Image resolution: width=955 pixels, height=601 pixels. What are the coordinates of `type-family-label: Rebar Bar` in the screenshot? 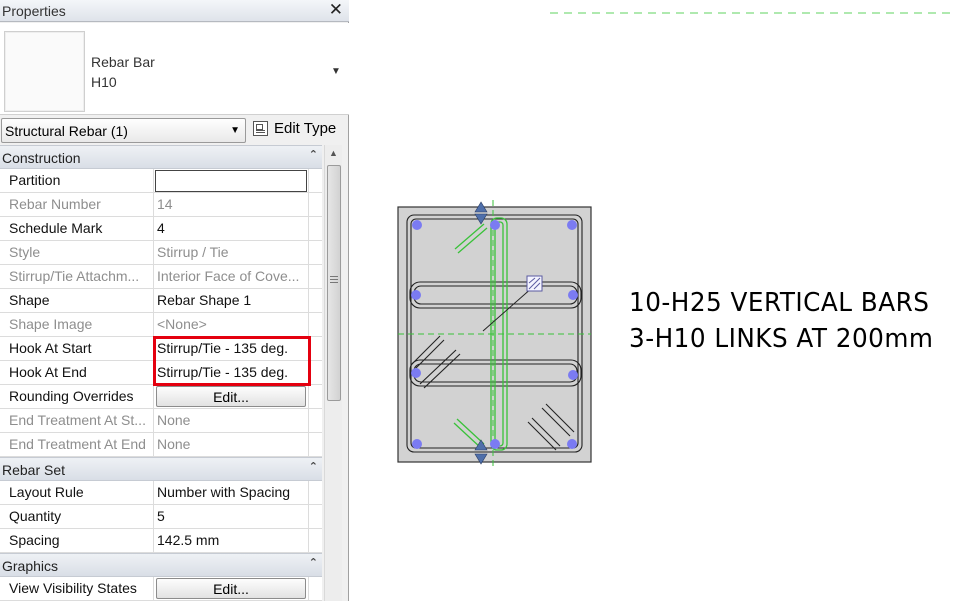 It's located at (123, 62).